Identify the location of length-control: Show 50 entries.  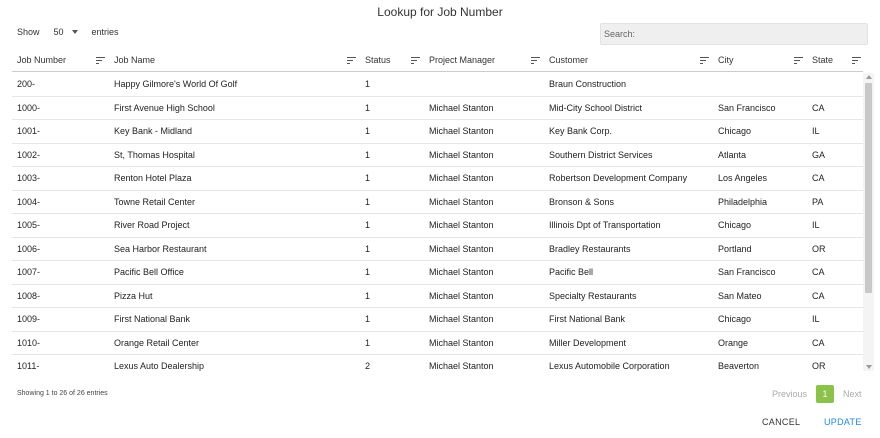
(68, 32).